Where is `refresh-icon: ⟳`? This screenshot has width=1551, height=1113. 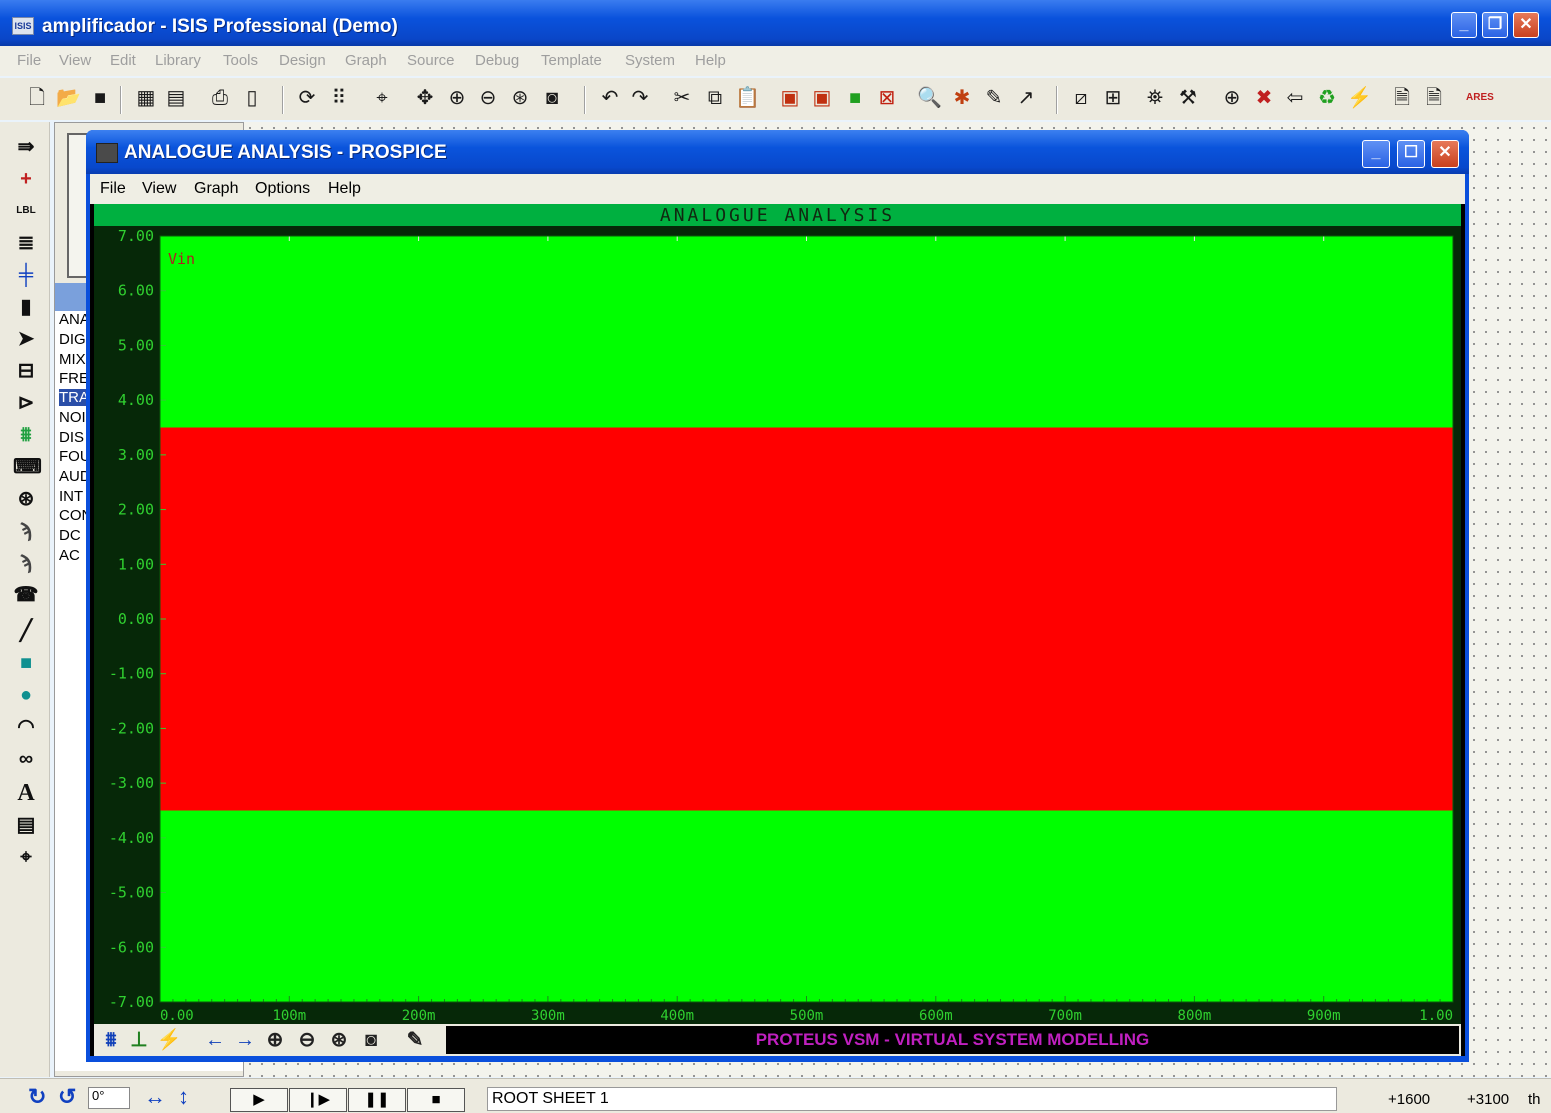 refresh-icon: ⟳ is located at coordinates (307, 98).